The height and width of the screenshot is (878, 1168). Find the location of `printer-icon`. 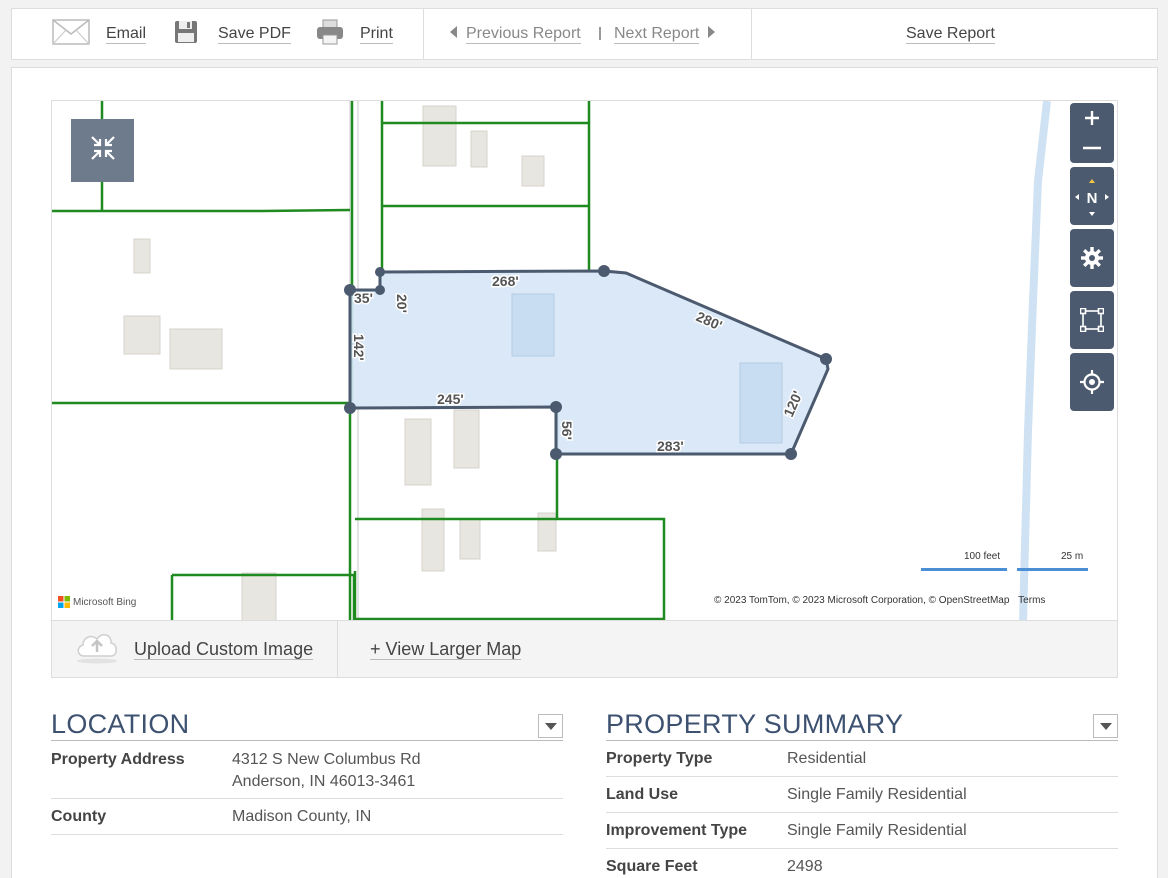

printer-icon is located at coordinates (330, 34).